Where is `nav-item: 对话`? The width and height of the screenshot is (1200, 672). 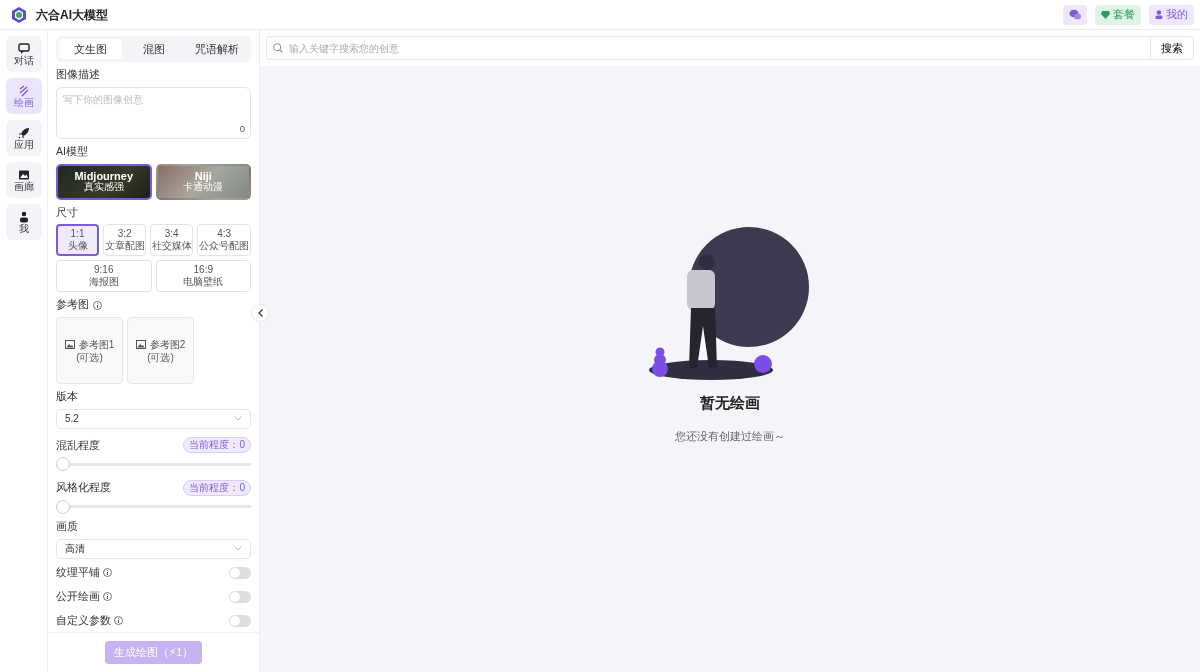 nav-item: 对话 is located at coordinates (23, 54).